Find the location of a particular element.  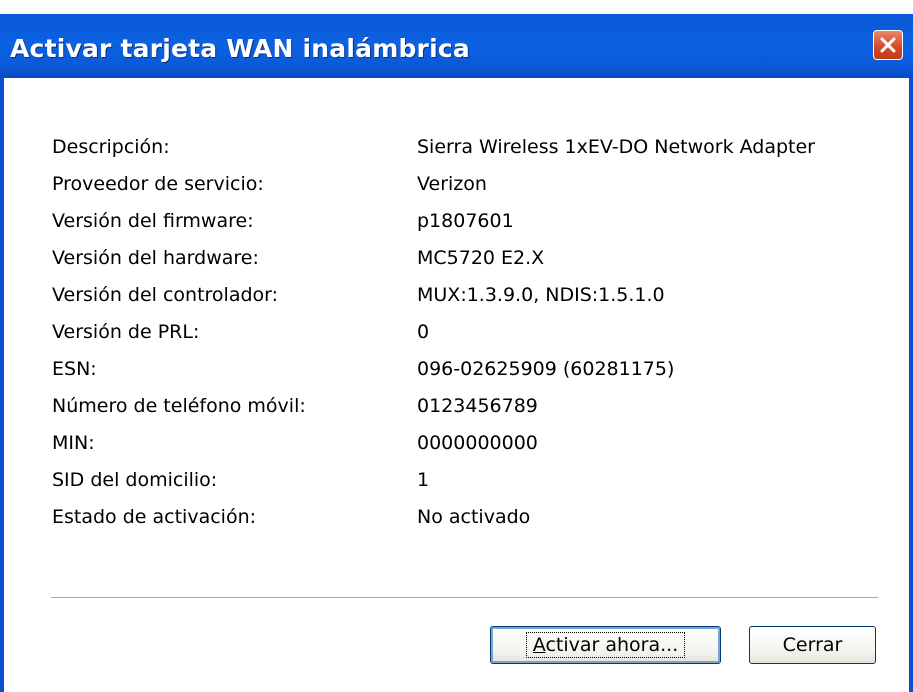

close-dialog-button: Cerrar is located at coordinates (812, 645).